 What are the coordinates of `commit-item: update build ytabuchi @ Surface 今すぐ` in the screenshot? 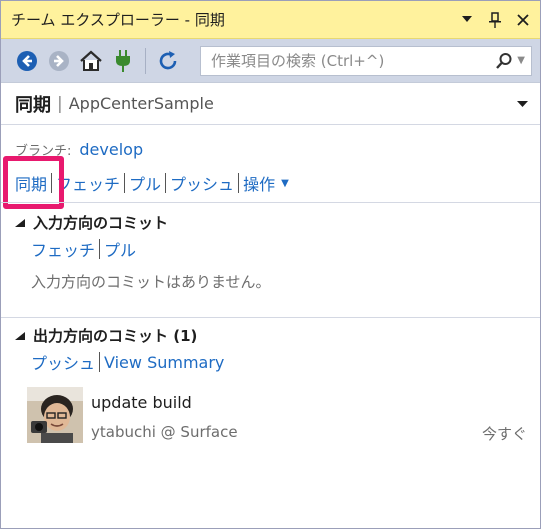 It's located at (277, 415).